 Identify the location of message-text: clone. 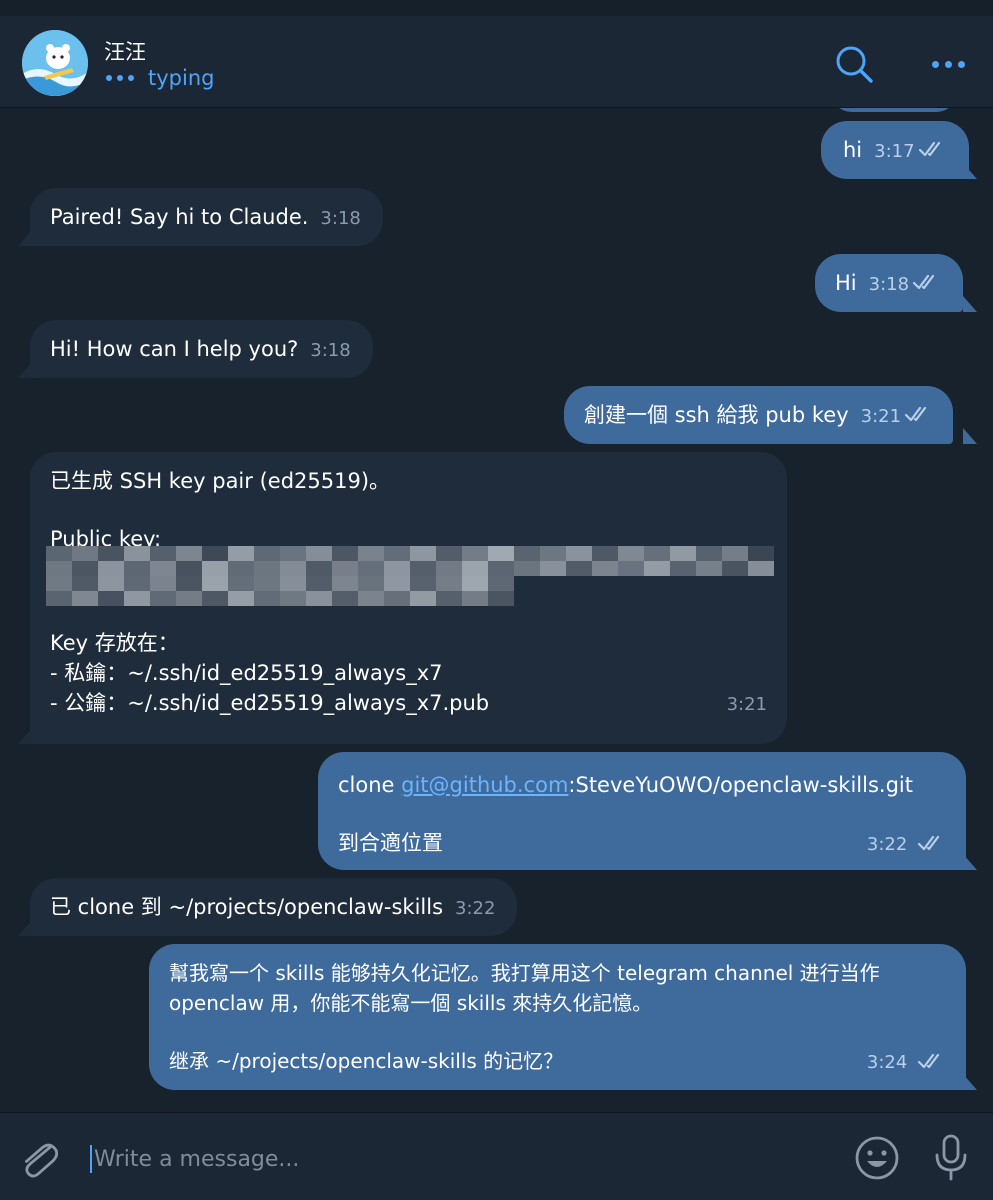
(370, 785).